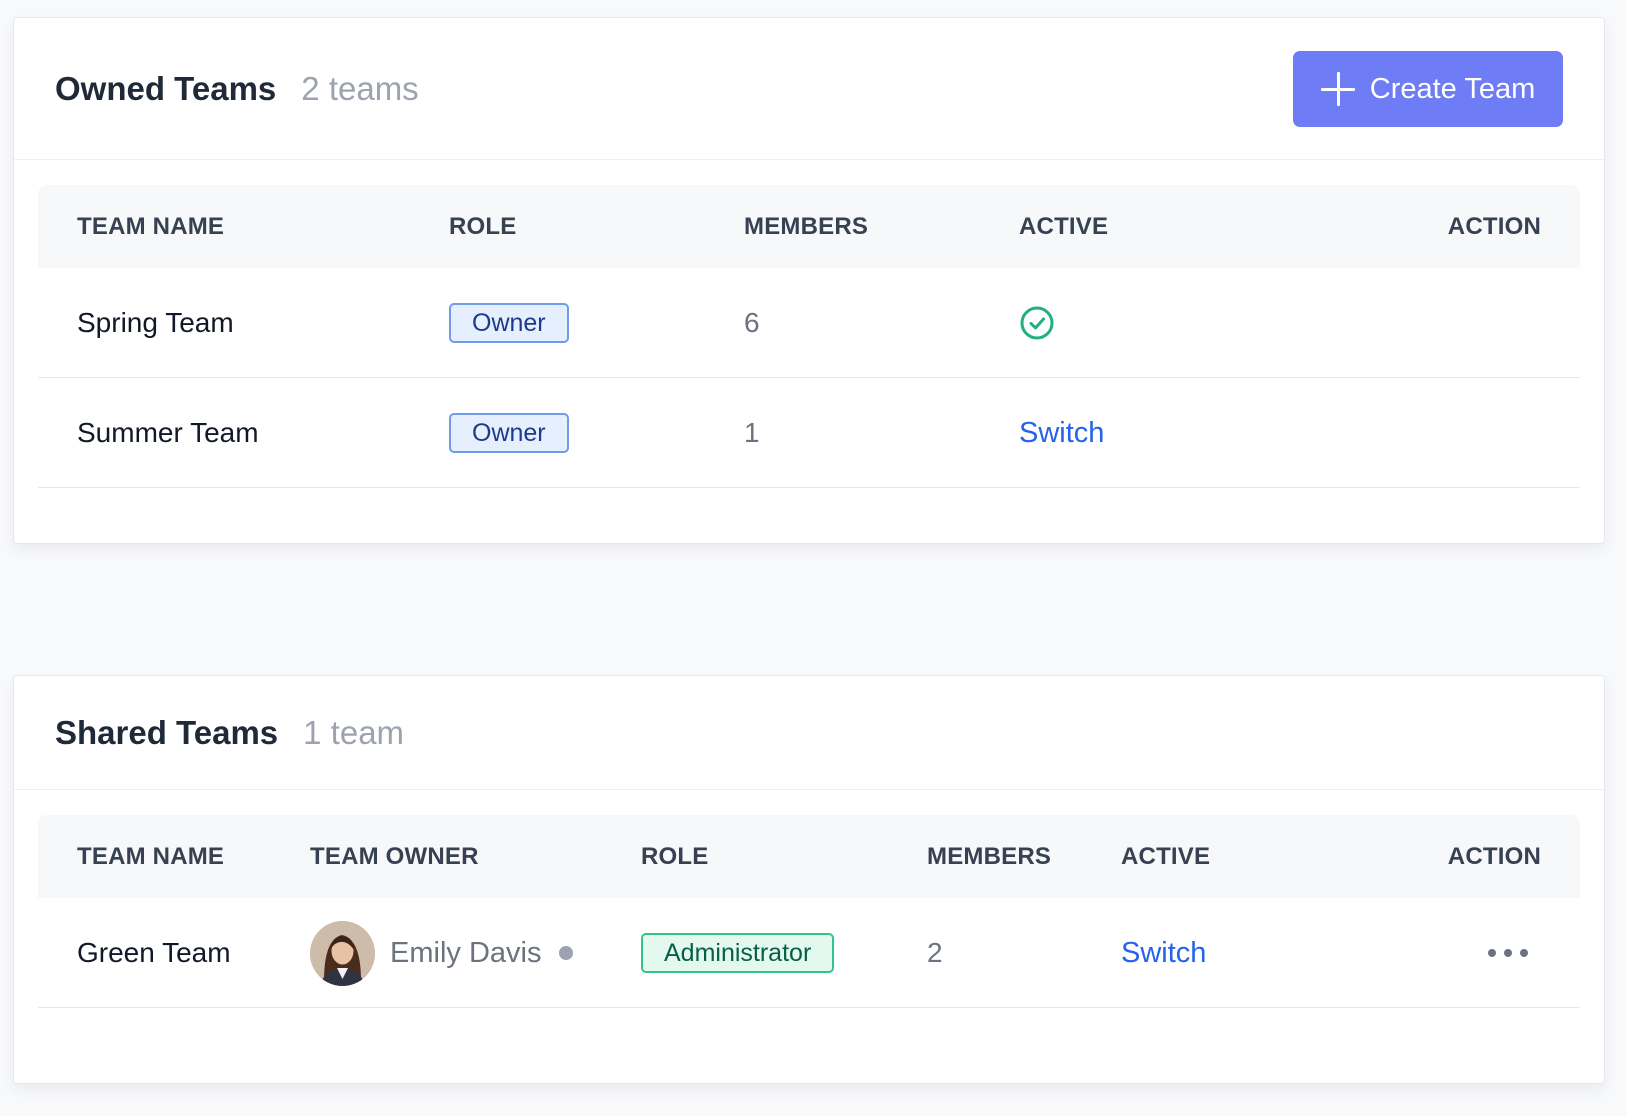 This screenshot has width=1626, height=1116. I want to click on owned-teams-header: Owned Teams 2 teams Create Team, so click(809, 89).